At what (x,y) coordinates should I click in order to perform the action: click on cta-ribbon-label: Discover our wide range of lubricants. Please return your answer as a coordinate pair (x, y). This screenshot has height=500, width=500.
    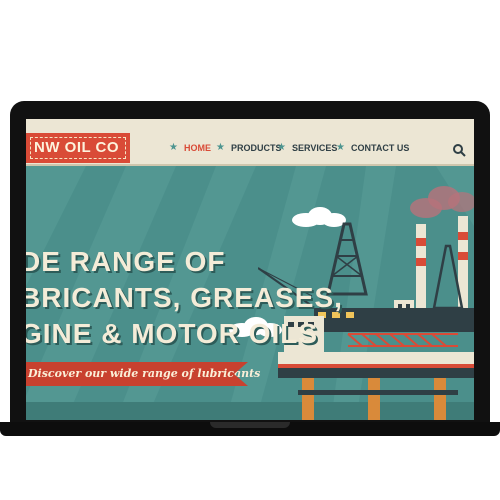
    Looking at the image, I should click on (144, 373).